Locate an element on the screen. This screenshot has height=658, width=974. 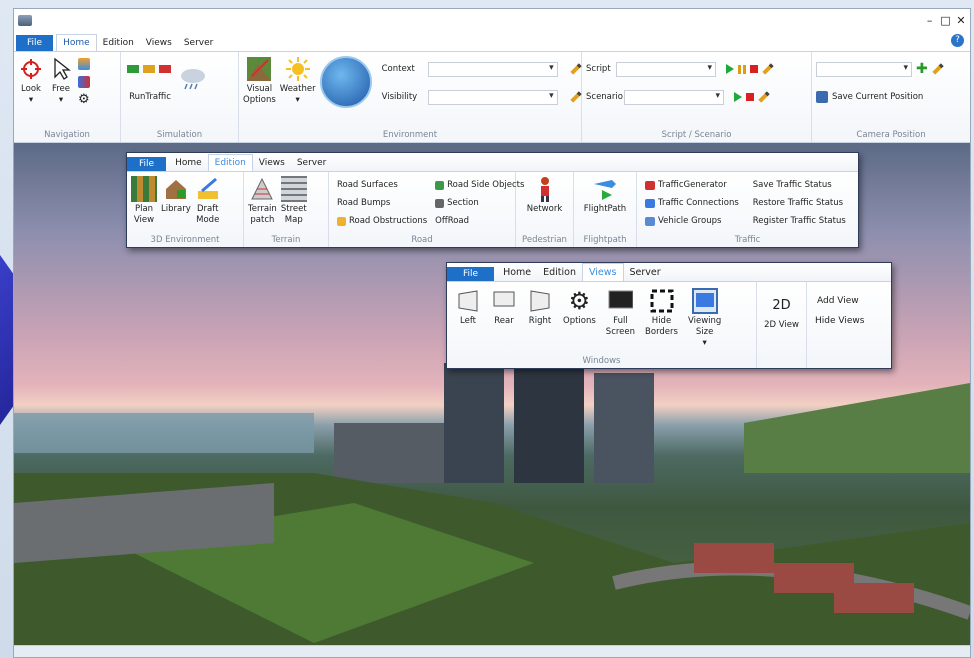
road-bumps-button: Road Bumps is located at coordinates (382, 203).